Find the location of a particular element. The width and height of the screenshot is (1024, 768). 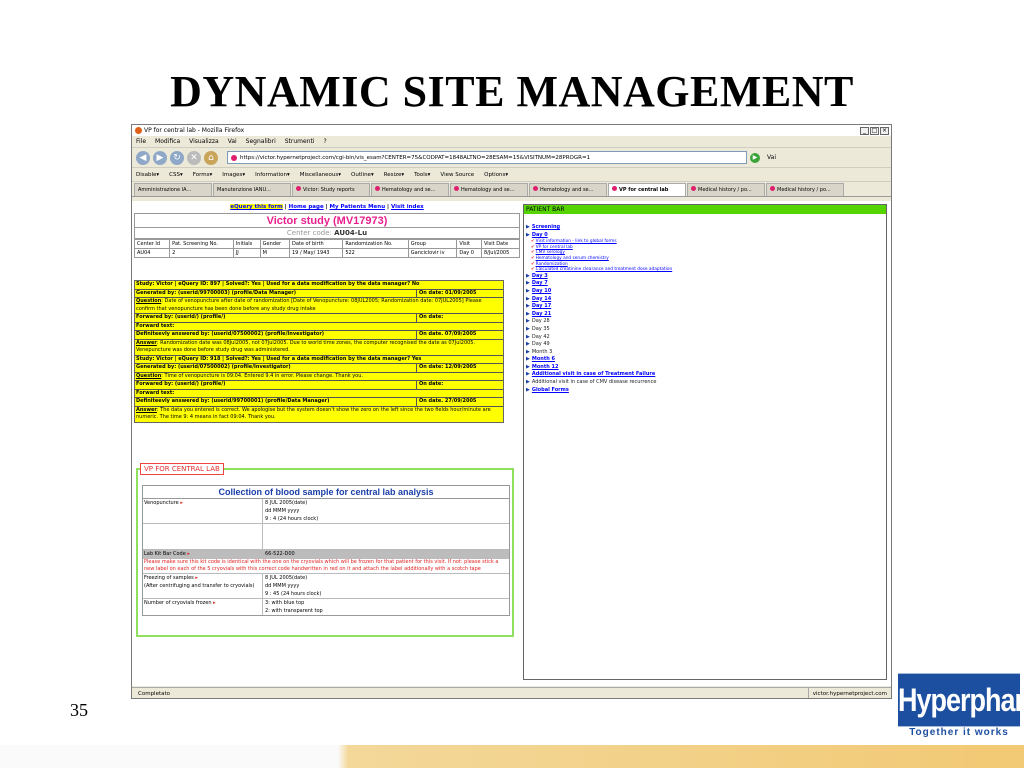

freezing-date: 8 JUL 2005(date) is located at coordinates (387, 578).